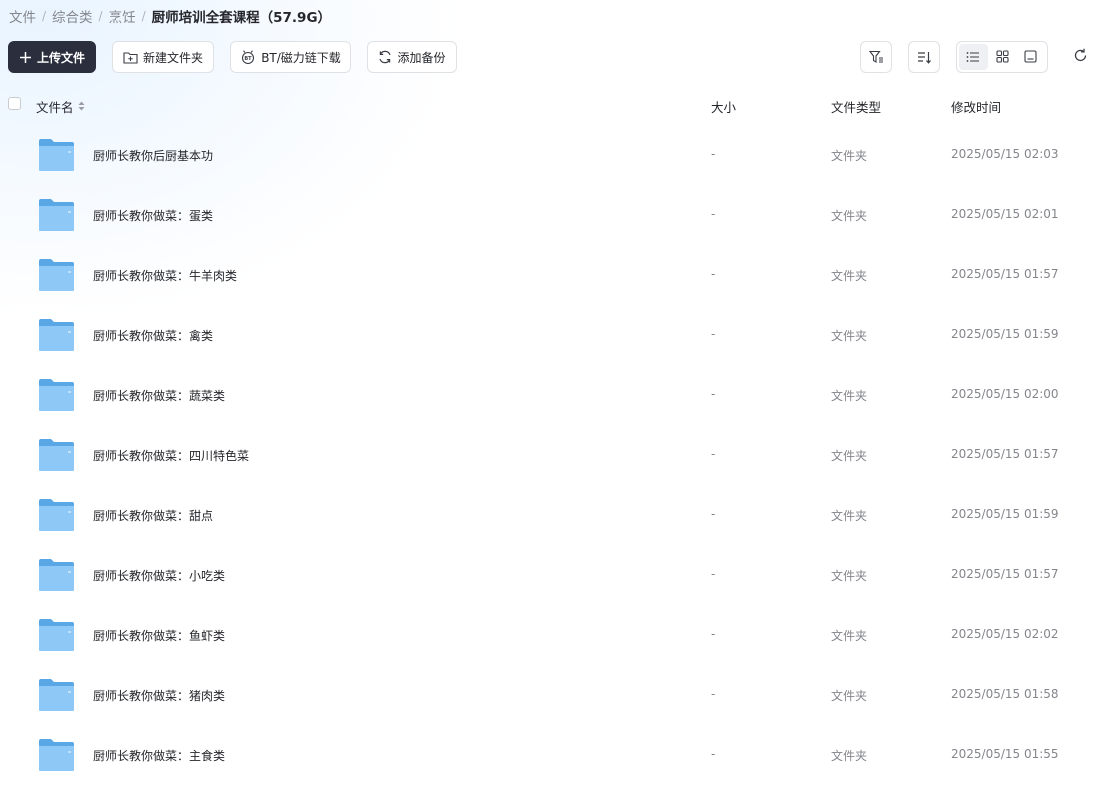 The height and width of the screenshot is (793, 1096). I want to click on table-row: 厨师长教你做菜：禽类 - 文件夹 2025/05/15 01:59, so click(548, 335).